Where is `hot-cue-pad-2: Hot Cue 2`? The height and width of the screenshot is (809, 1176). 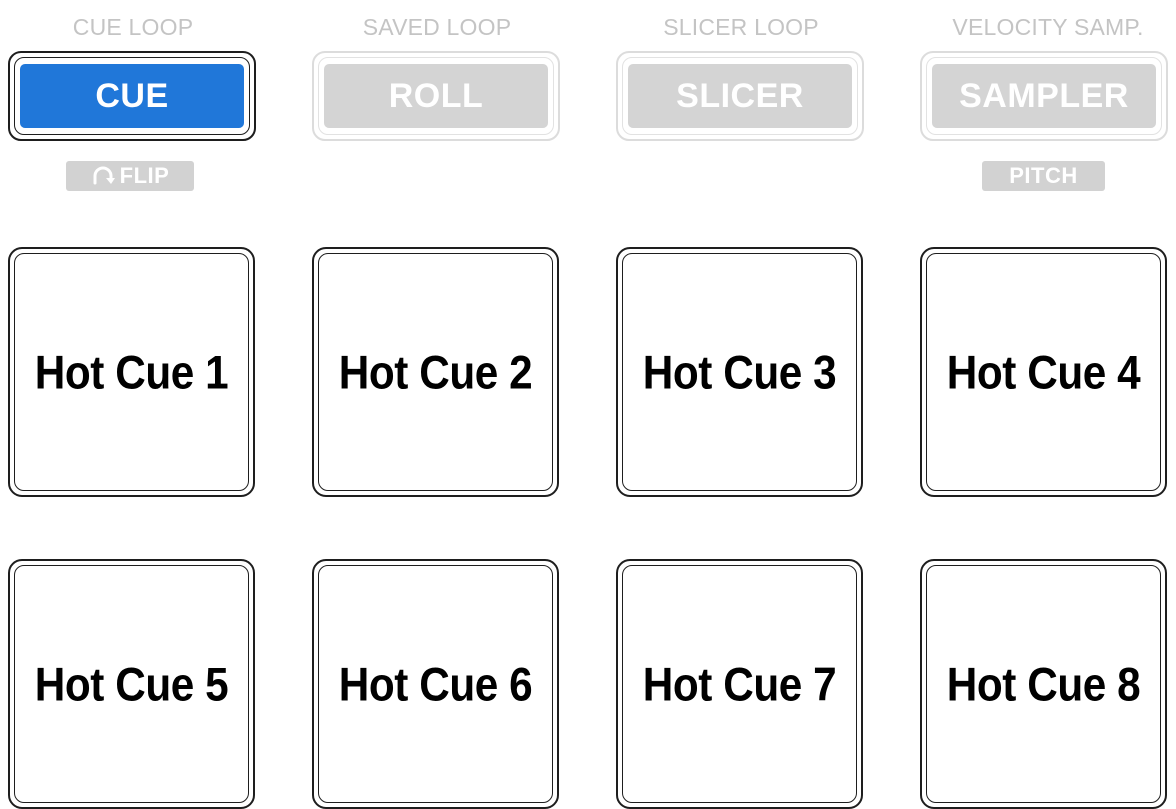 hot-cue-pad-2: Hot Cue 2 is located at coordinates (435, 372).